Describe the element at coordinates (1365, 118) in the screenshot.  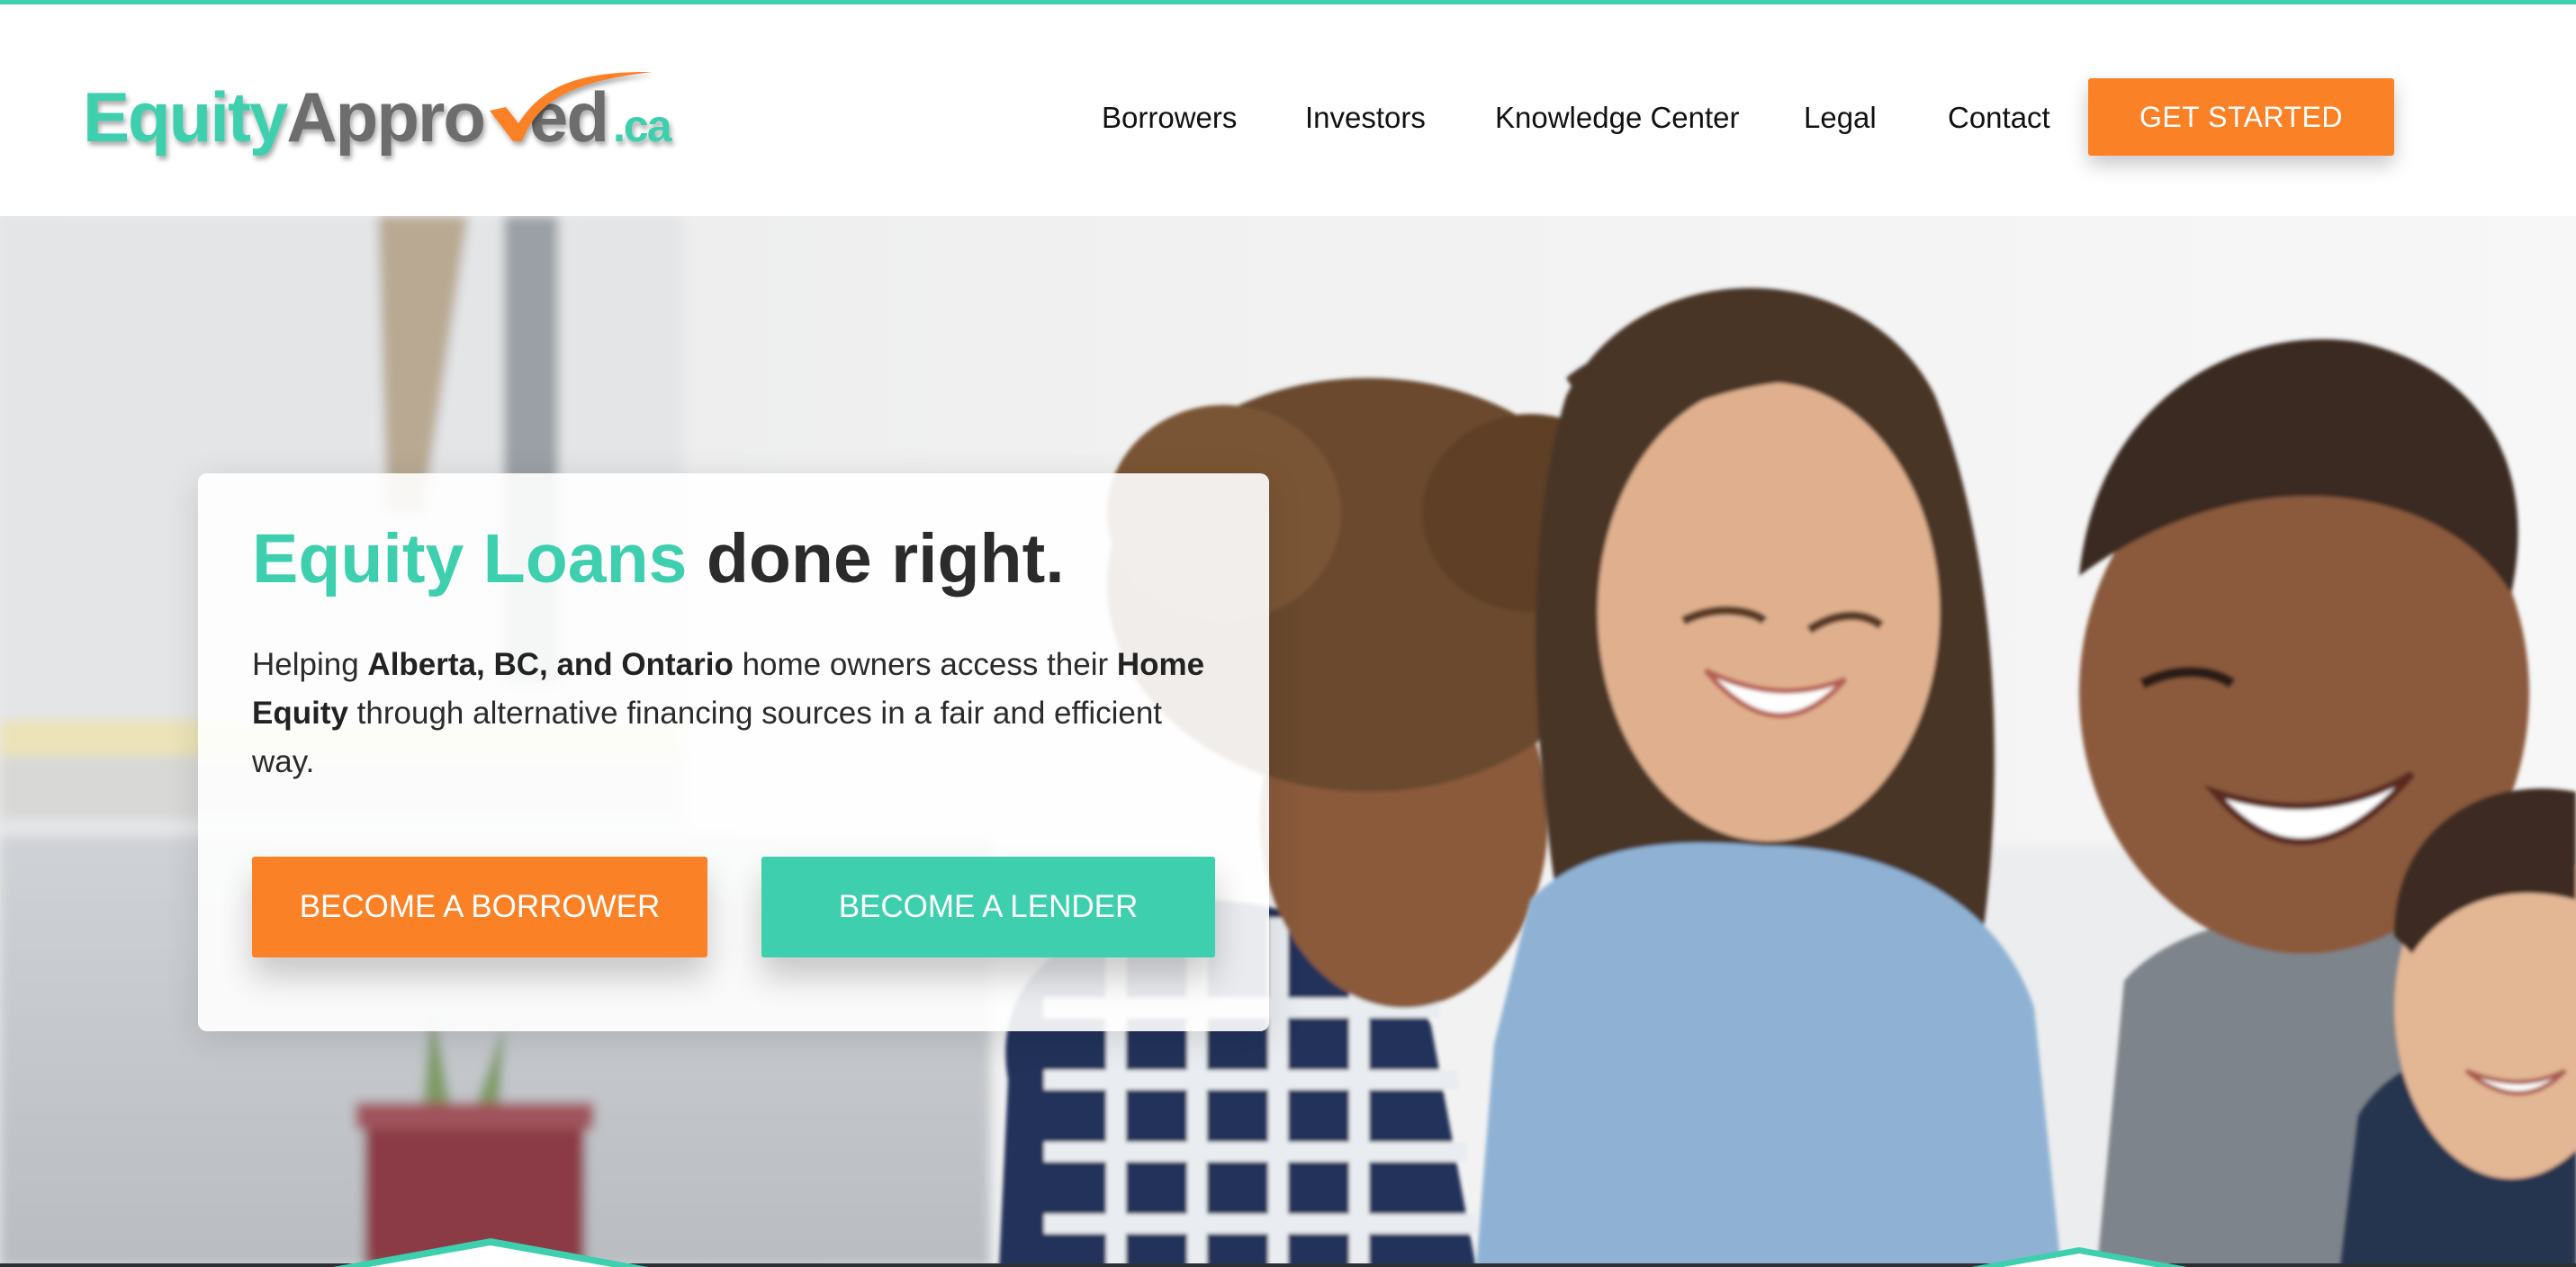
I see `nav-investors: Investors` at that location.